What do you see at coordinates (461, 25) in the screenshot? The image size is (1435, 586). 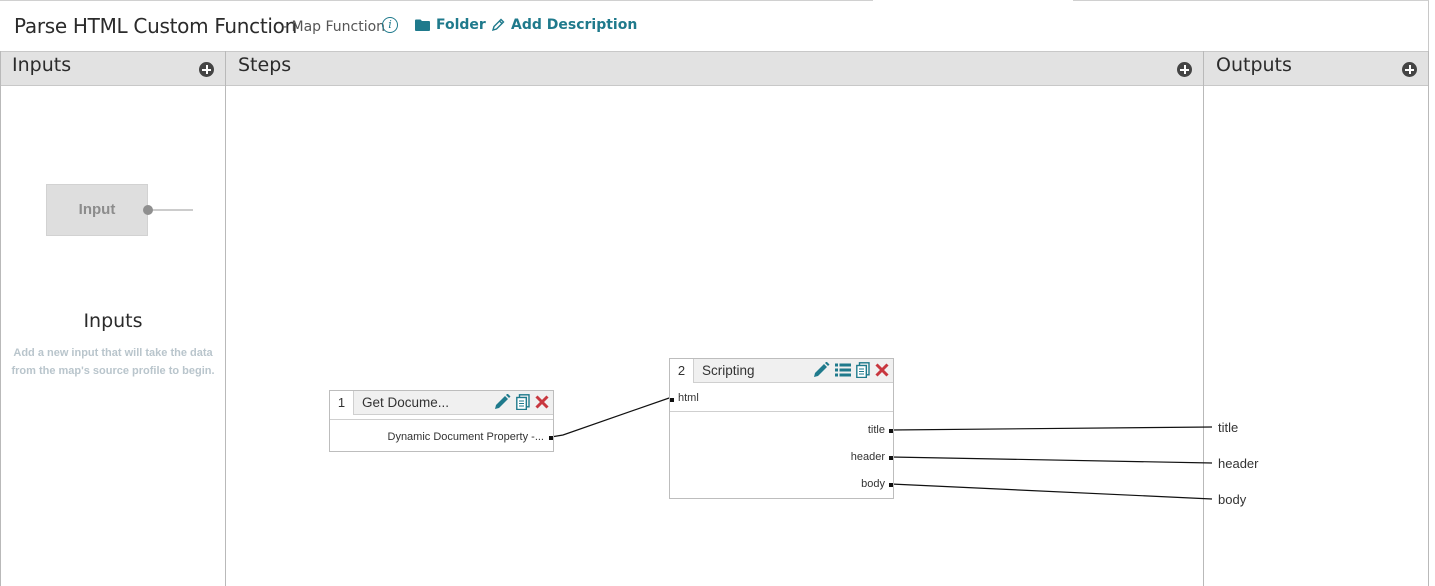 I see `folder-label: Folder` at bounding box center [461, 25].